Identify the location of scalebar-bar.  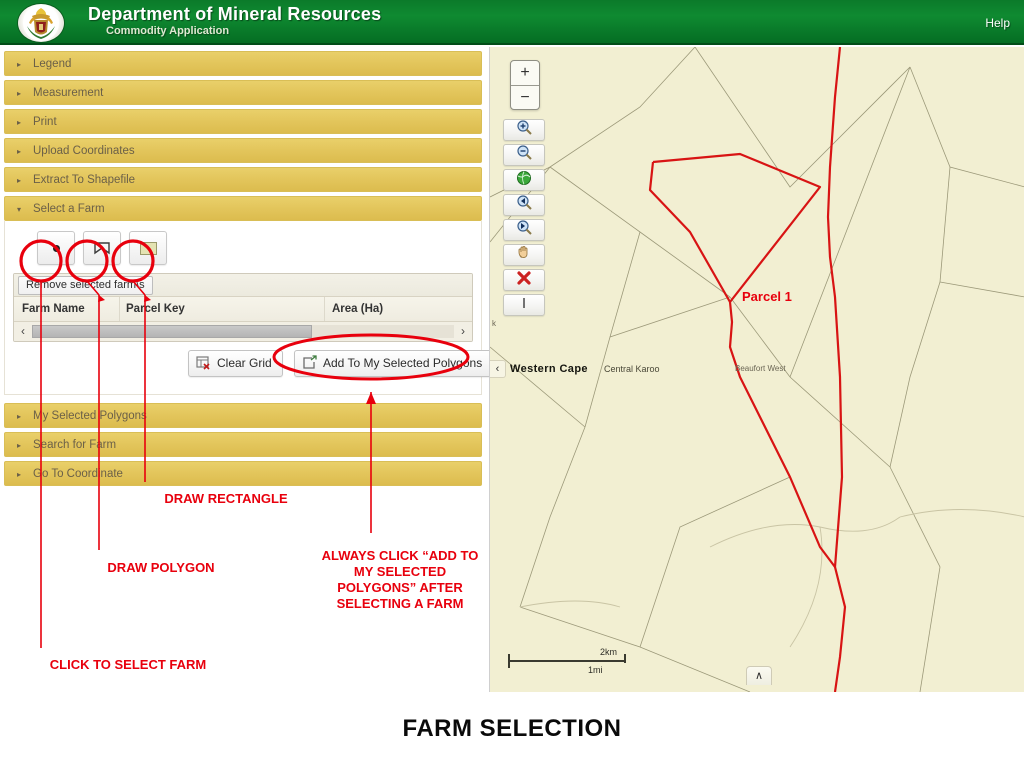
(567, 661).